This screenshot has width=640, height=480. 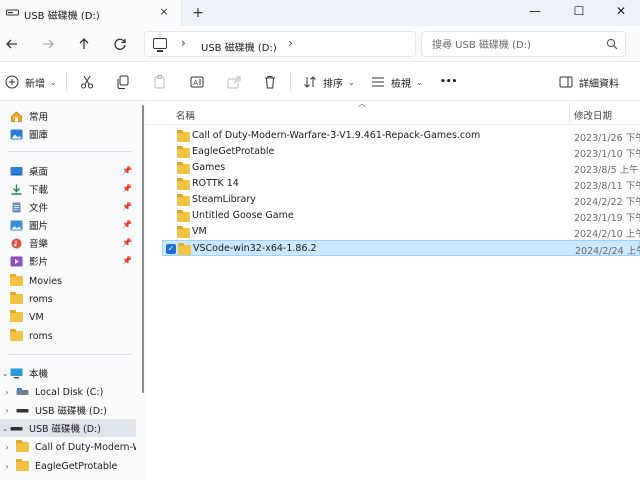 What do you see at coordinates (12, 44) in the screenshot?
I see `back-icon` at bounding box center [12, 44].